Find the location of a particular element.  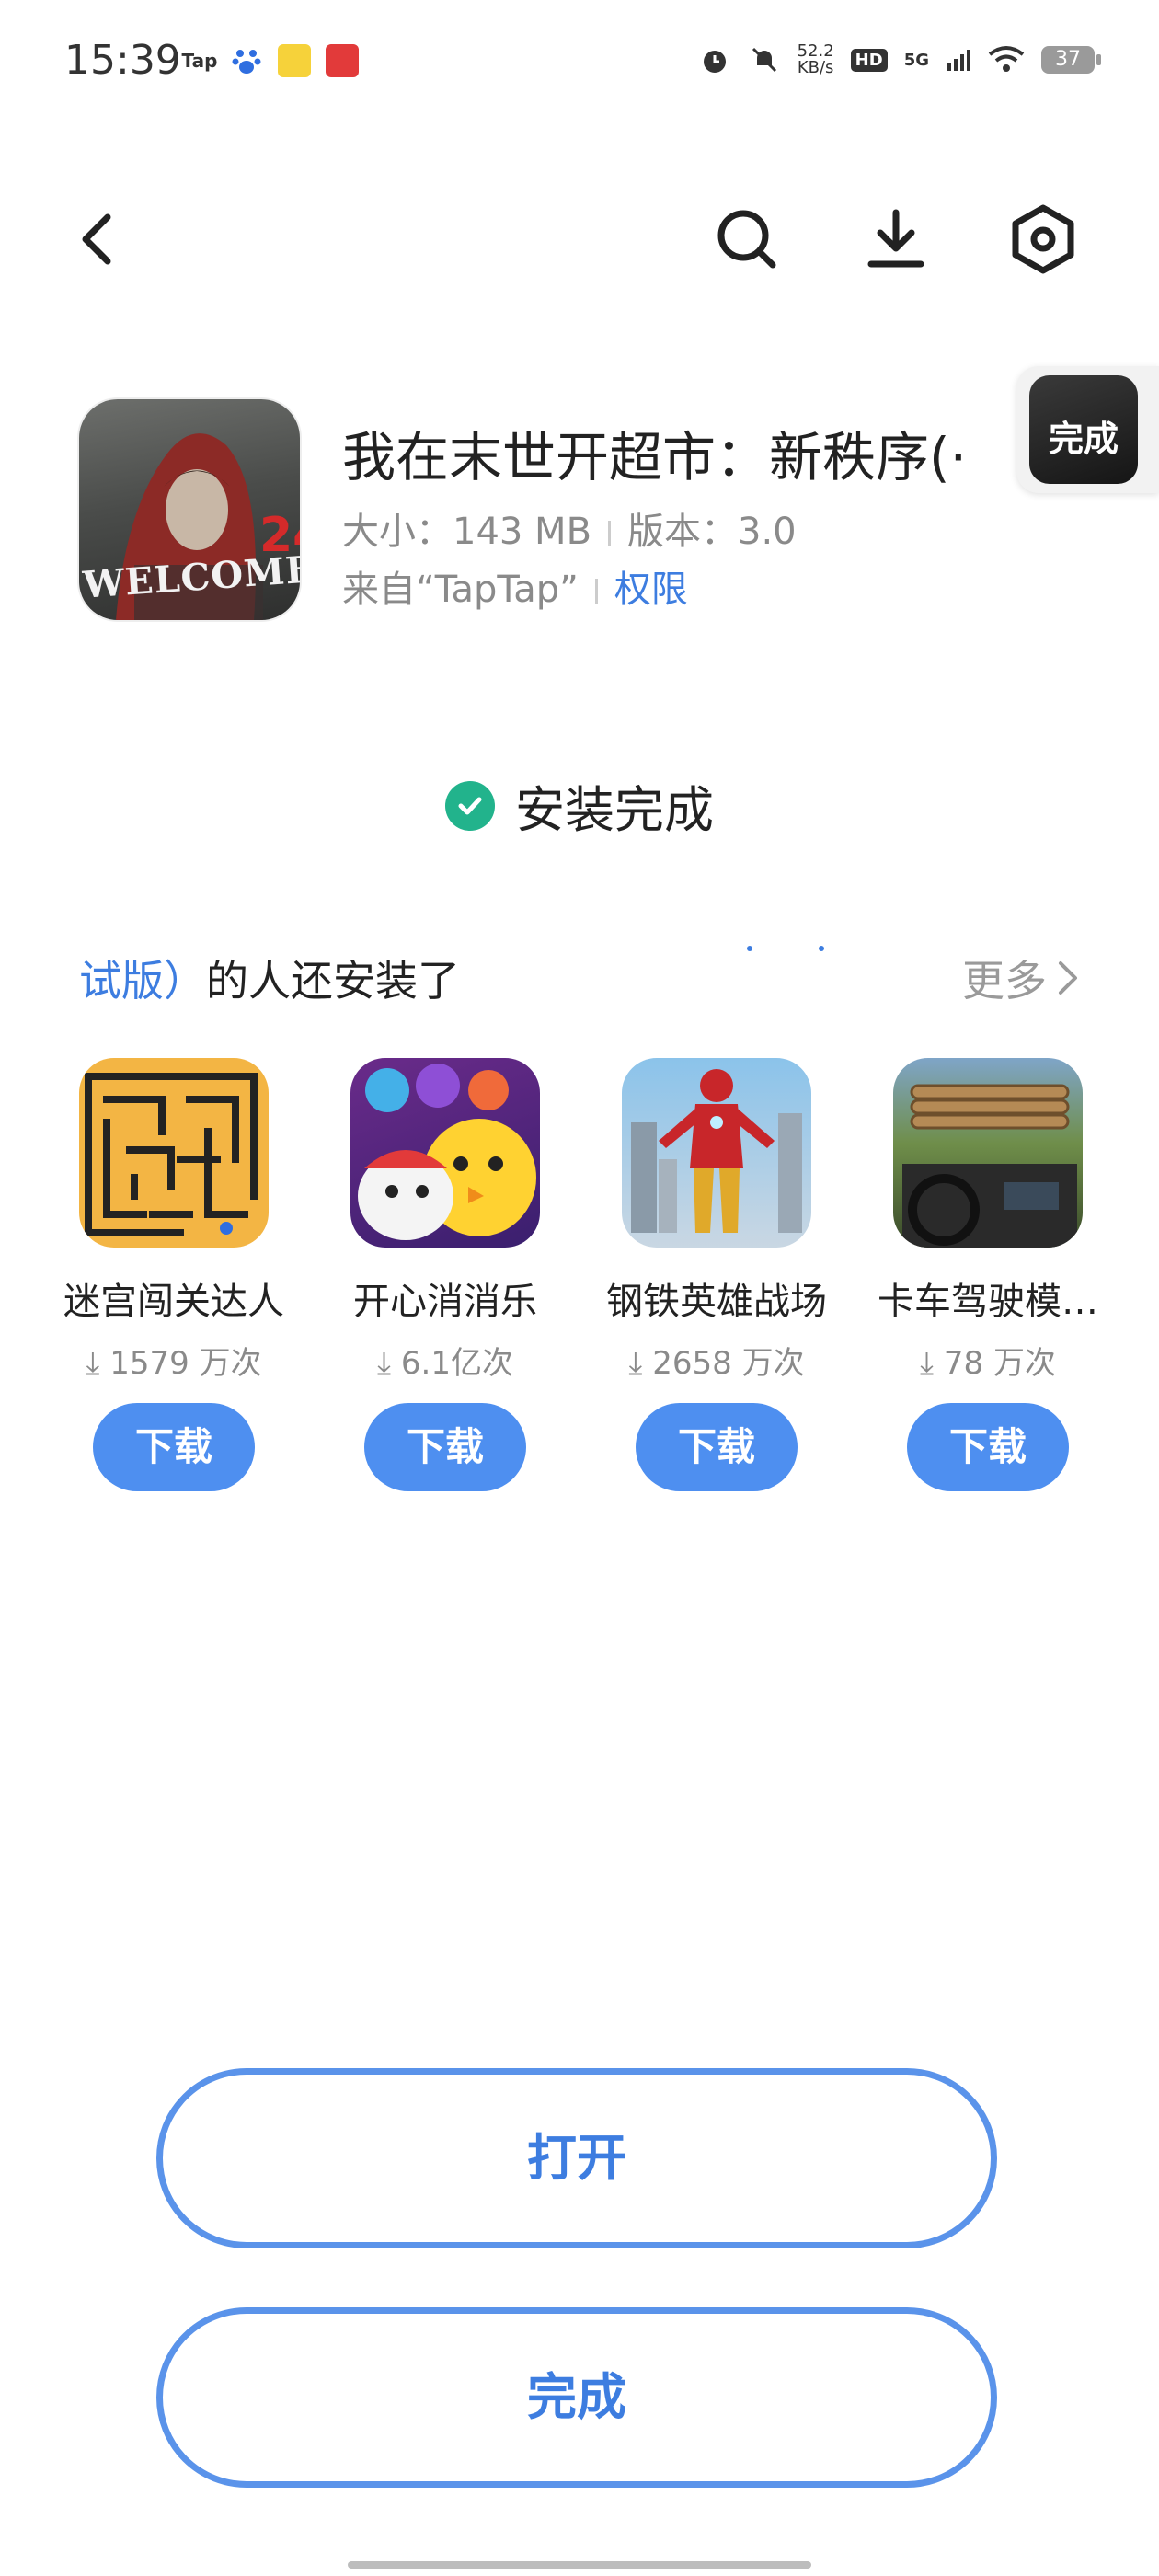

app-icon: WELCOME 24 is located at coordinates (189, 509).